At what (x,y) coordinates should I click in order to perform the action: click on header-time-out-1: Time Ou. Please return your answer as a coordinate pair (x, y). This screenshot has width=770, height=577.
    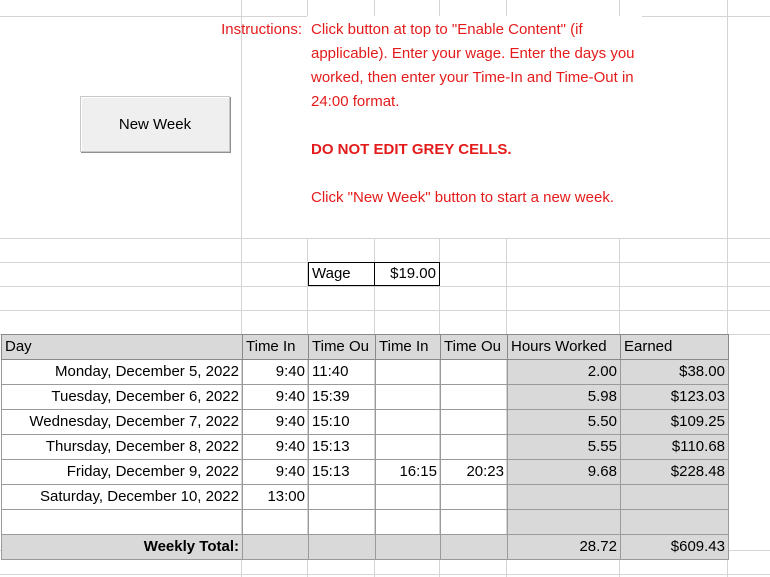
    Looking at the image, I should click on (342, 347).